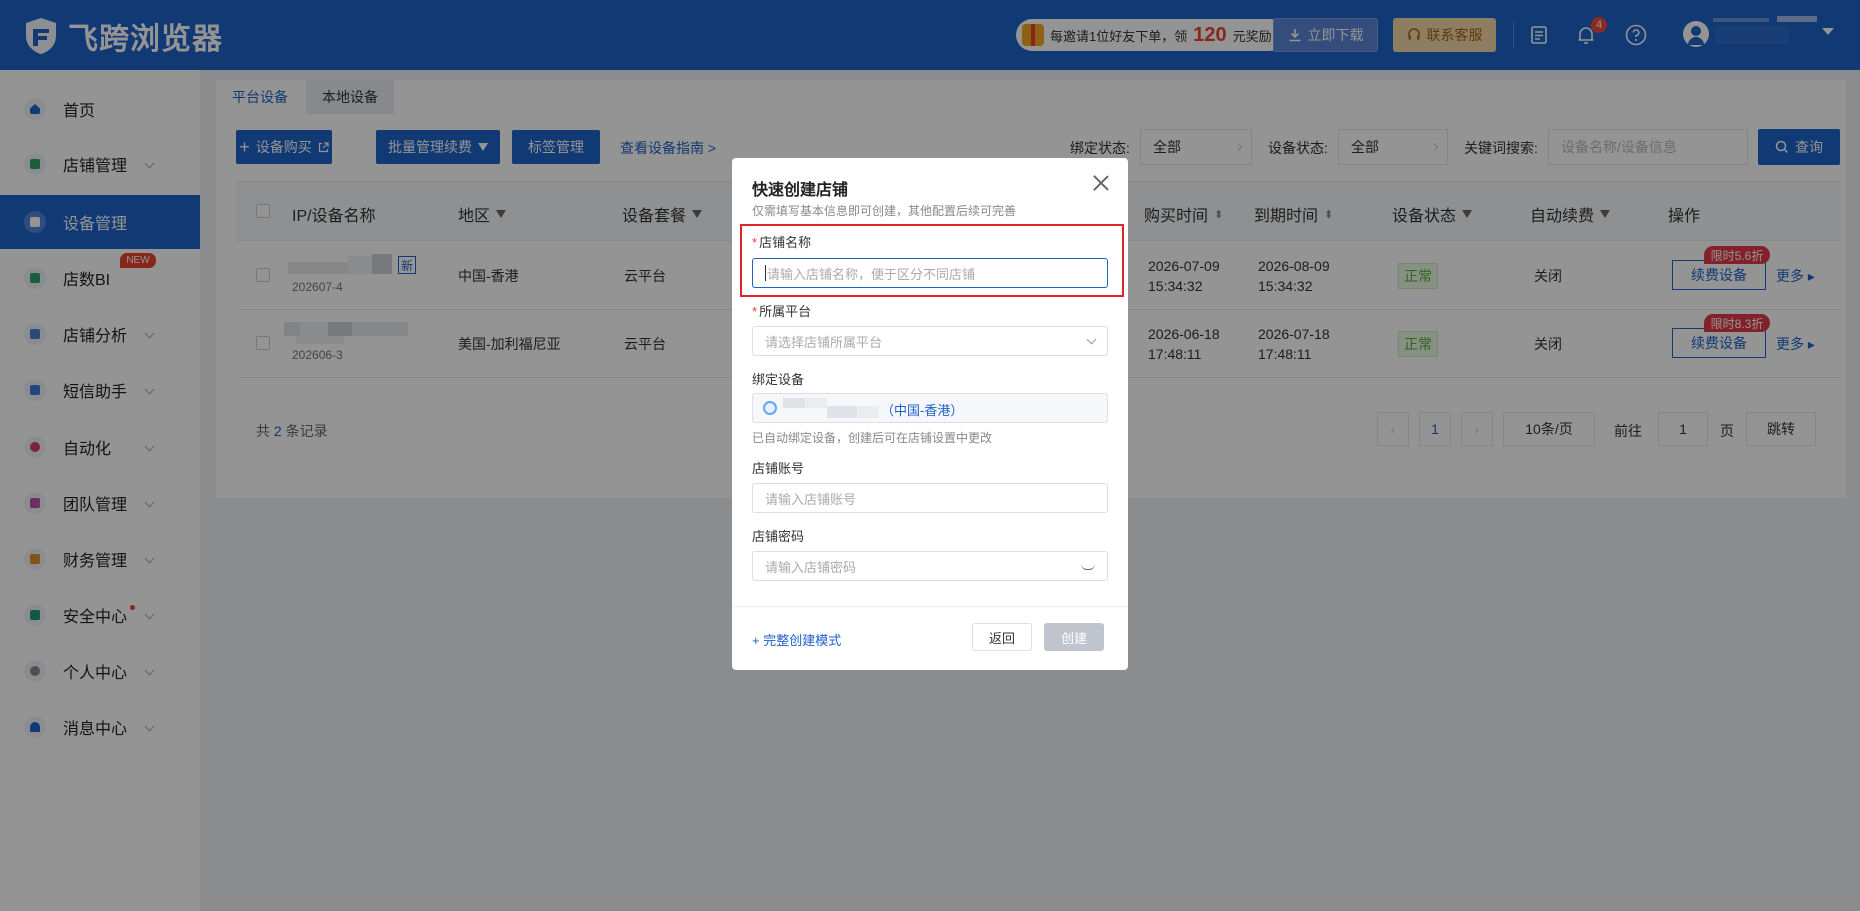  Describe the element at coordinates (1002, 637) in the screenshot. I see `back-button: 返回` at that location.